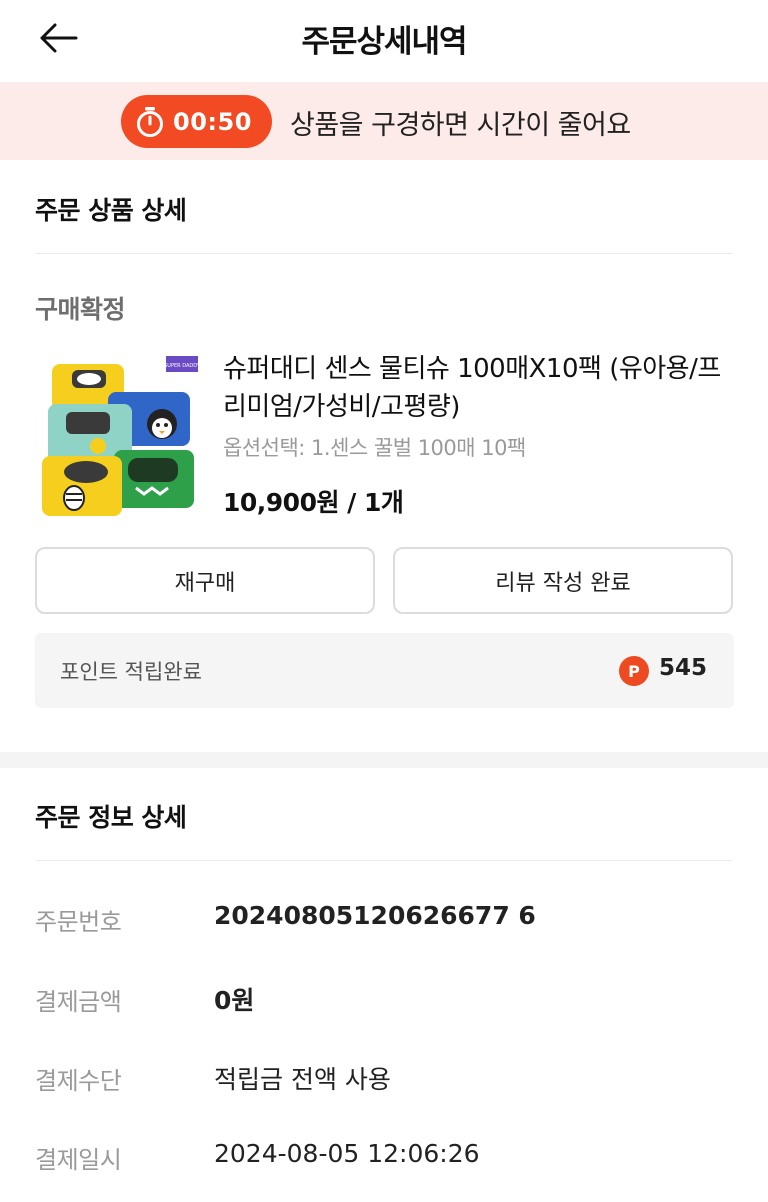  What do you see at coordinates (563, 580) in the screenshot?
I see `review-completed-button: 리뷰 작성 완료` at bounding box center [563, 580].